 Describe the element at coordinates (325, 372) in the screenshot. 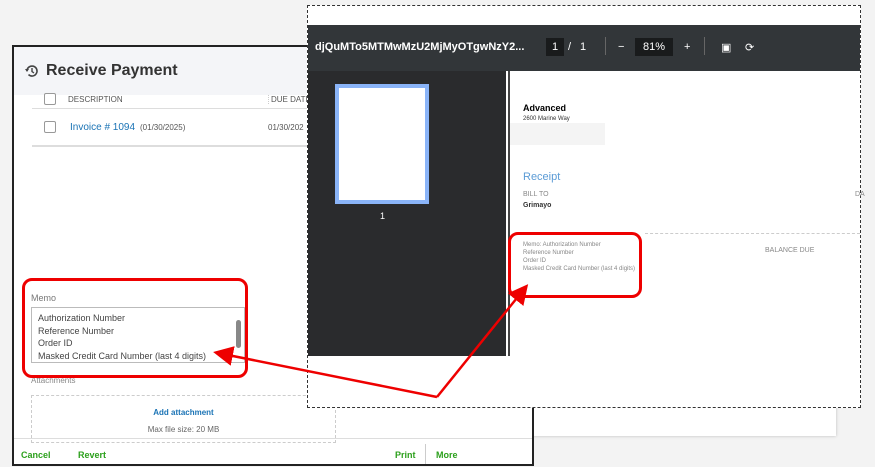

I see `arrow-to-memo` at that location.